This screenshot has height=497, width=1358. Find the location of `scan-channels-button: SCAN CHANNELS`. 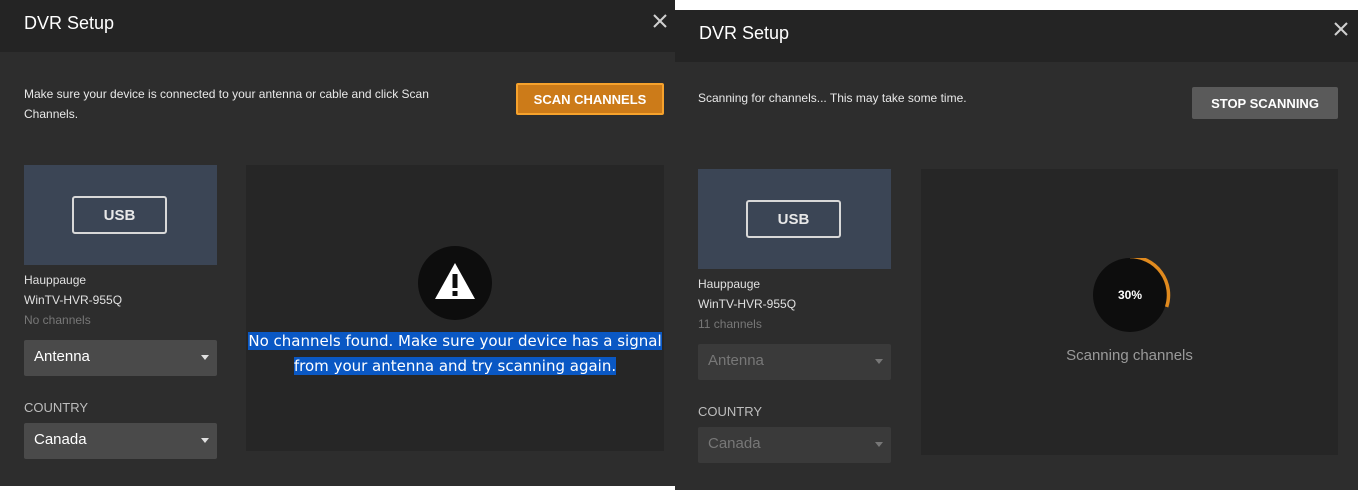

scan-channels-button: SCAN CHANNELS is located at coordinates (590, 99).